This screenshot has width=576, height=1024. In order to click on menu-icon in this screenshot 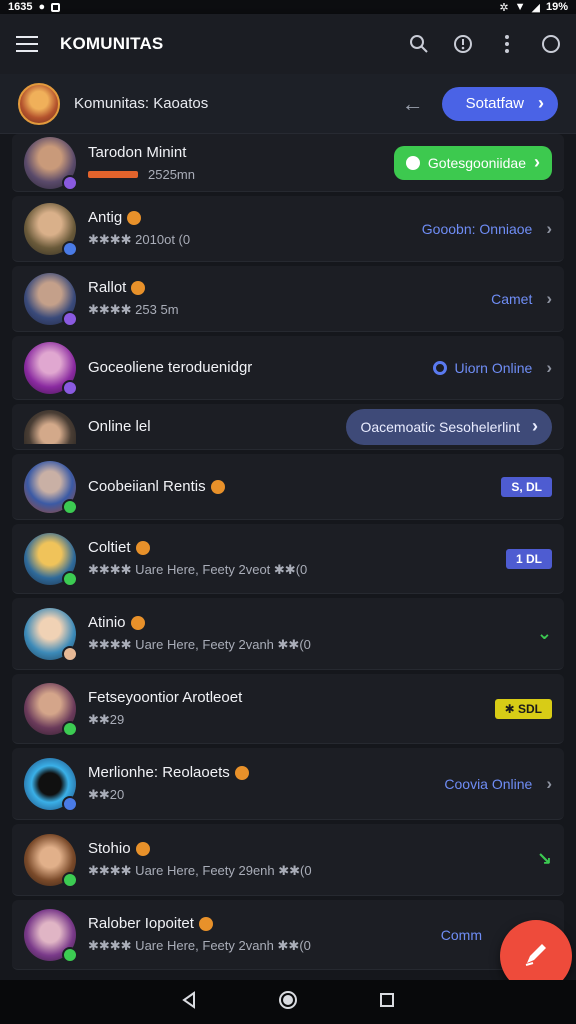, I will do `click(27, 44)`.